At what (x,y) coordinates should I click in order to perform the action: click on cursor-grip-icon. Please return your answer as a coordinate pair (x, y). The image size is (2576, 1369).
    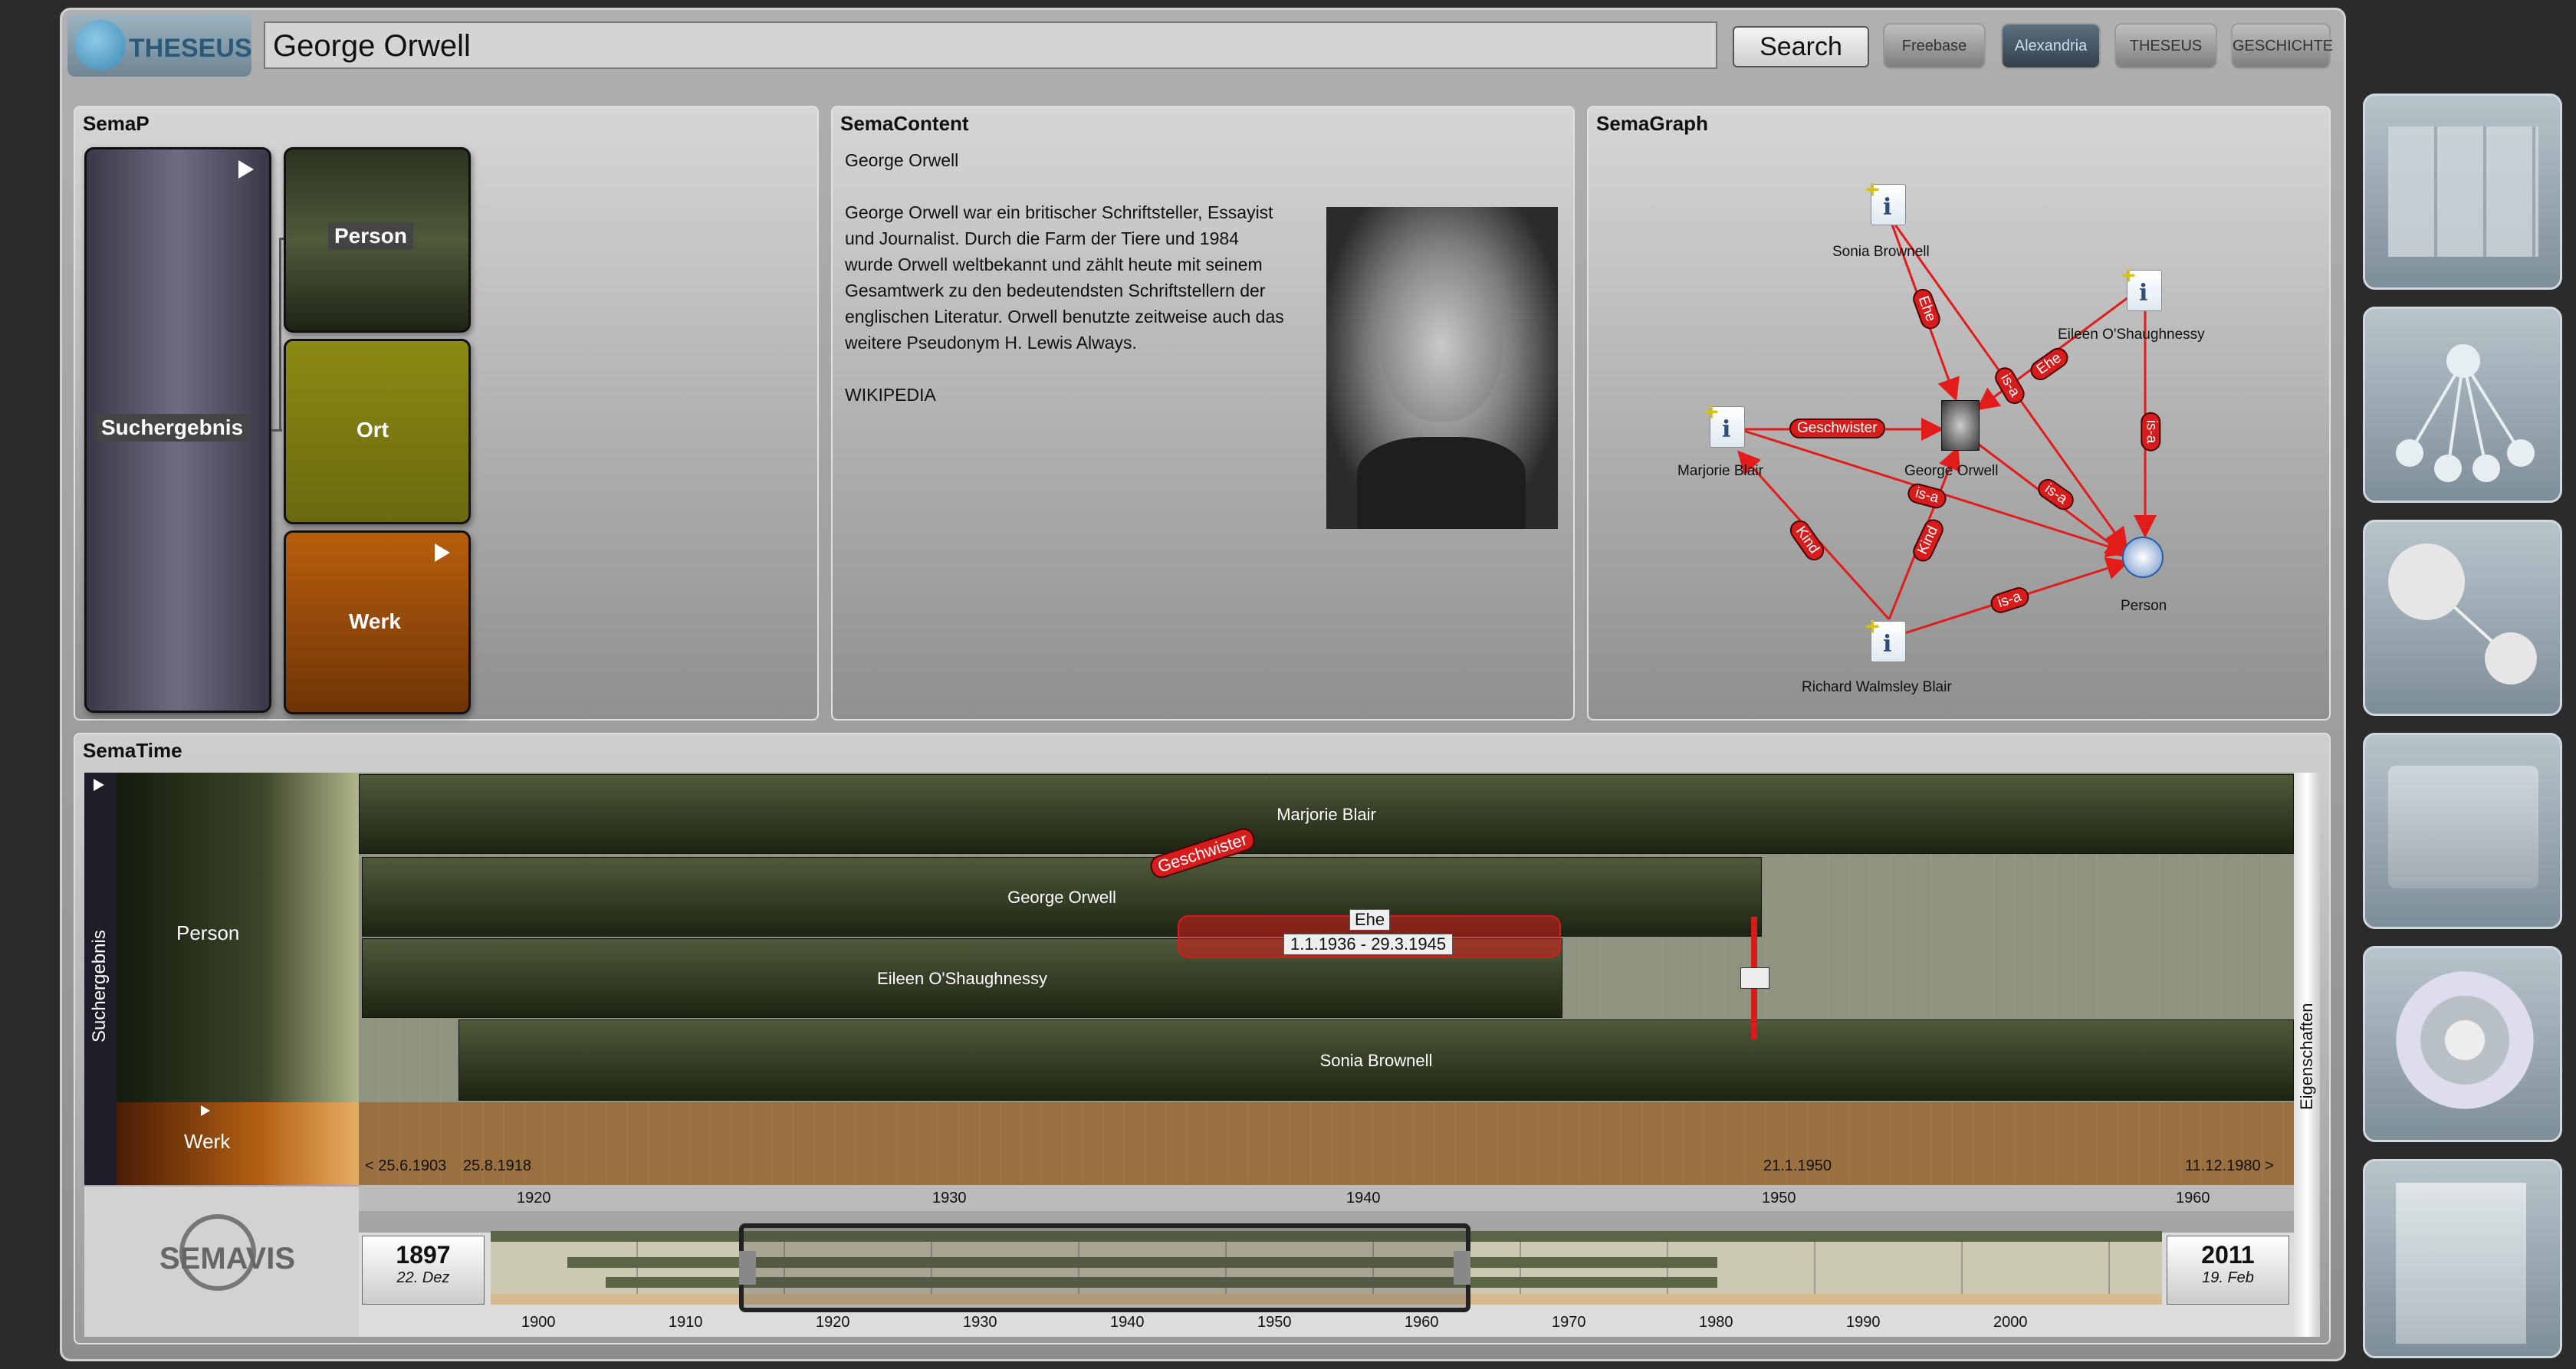
    Looking at the image, I should click on (1755, 978).